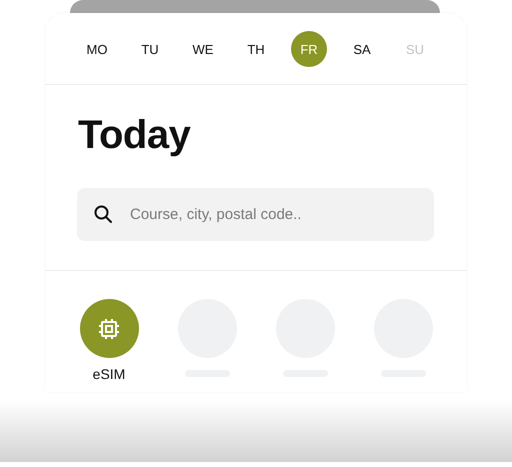 This screenshot has width=512, height=467. I want to click on day-tab: SA, so click(362, 49).